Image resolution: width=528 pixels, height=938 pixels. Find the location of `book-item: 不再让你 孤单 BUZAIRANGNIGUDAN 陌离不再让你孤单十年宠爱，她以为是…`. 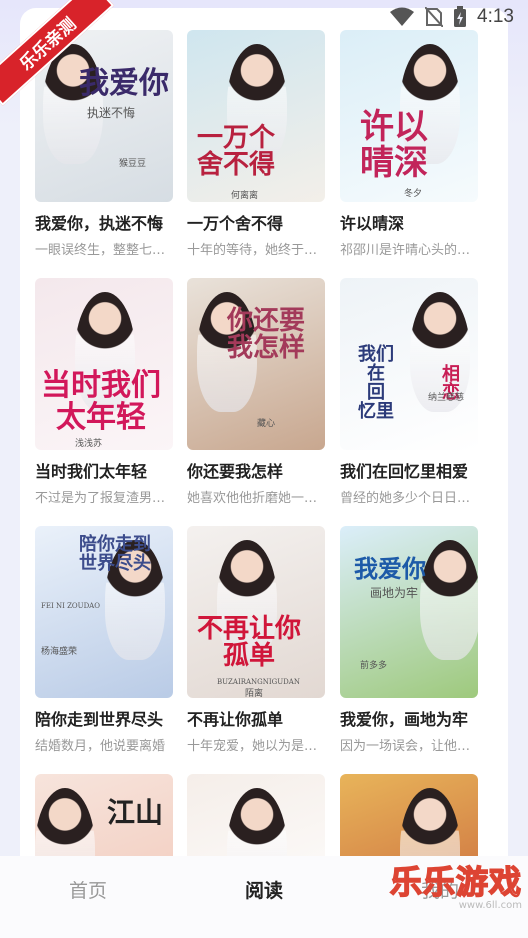

book-item: 不再让你 孤单 BUZAIRANGNIGUDAN 陌离不再让你孤单十年宠爱，她以为是… is located at coordinates (257, 640).